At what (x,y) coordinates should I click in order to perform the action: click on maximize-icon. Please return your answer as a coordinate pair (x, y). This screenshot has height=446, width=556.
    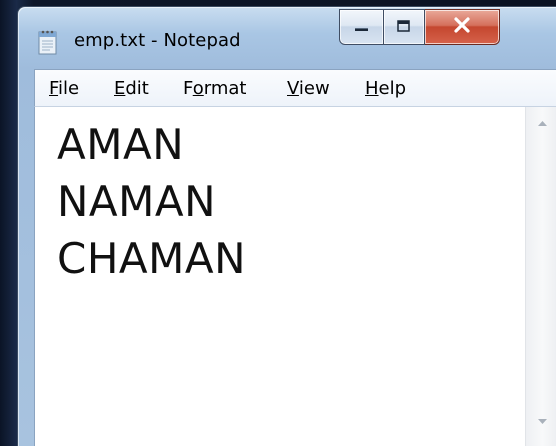
    Looking at the image, I should click on (404, 27).